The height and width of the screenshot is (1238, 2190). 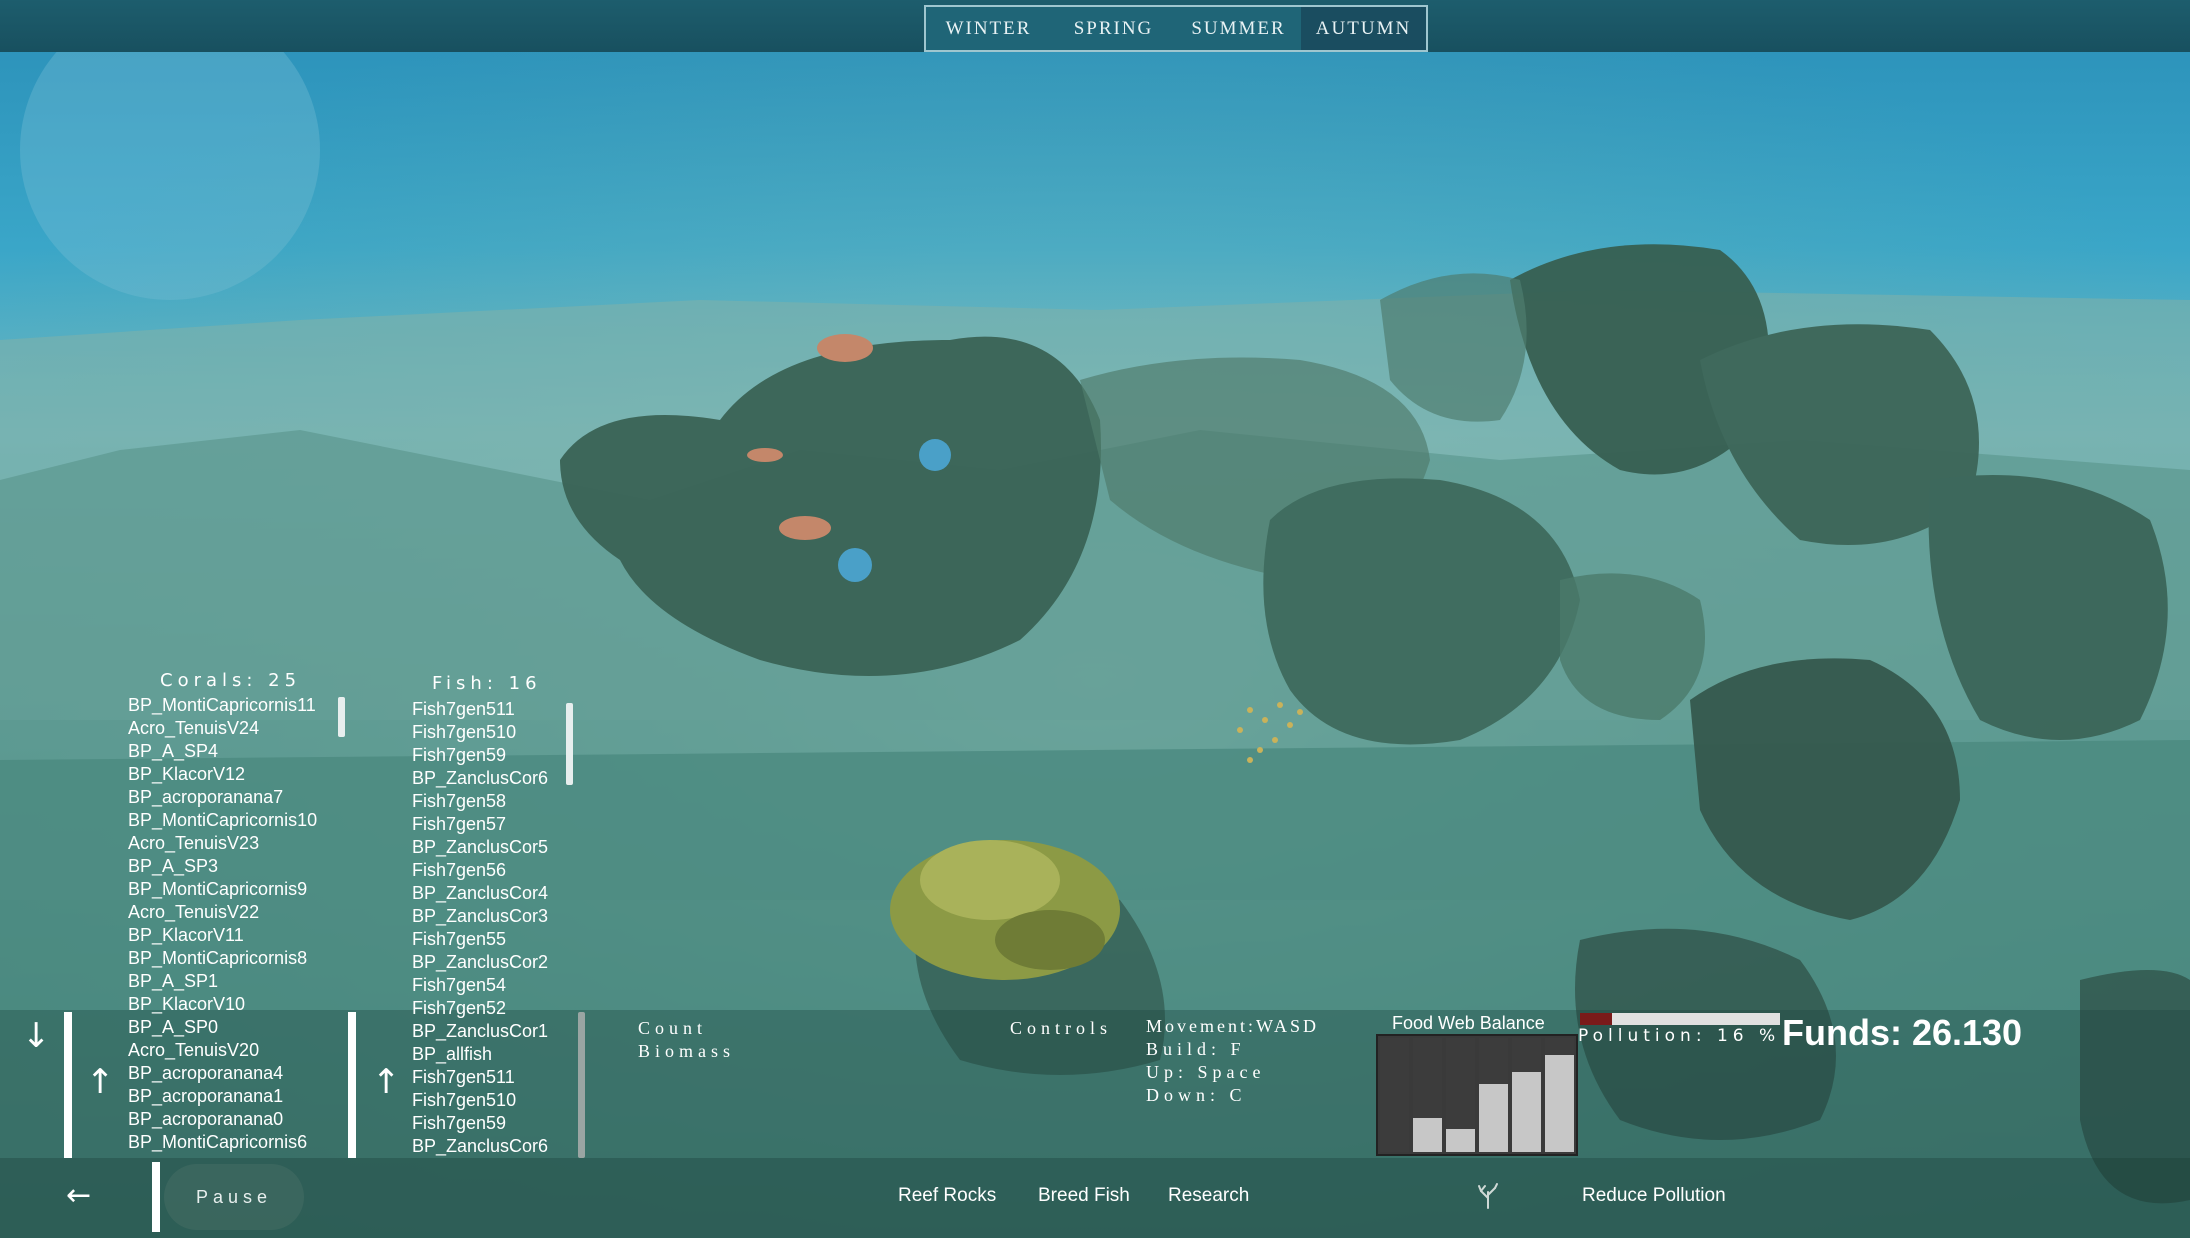 What do you see at coordinates (222, 843) in the screenshot?
I see `coral-list-item: Acro_TenuisV23` at bounding box center [222, 843].